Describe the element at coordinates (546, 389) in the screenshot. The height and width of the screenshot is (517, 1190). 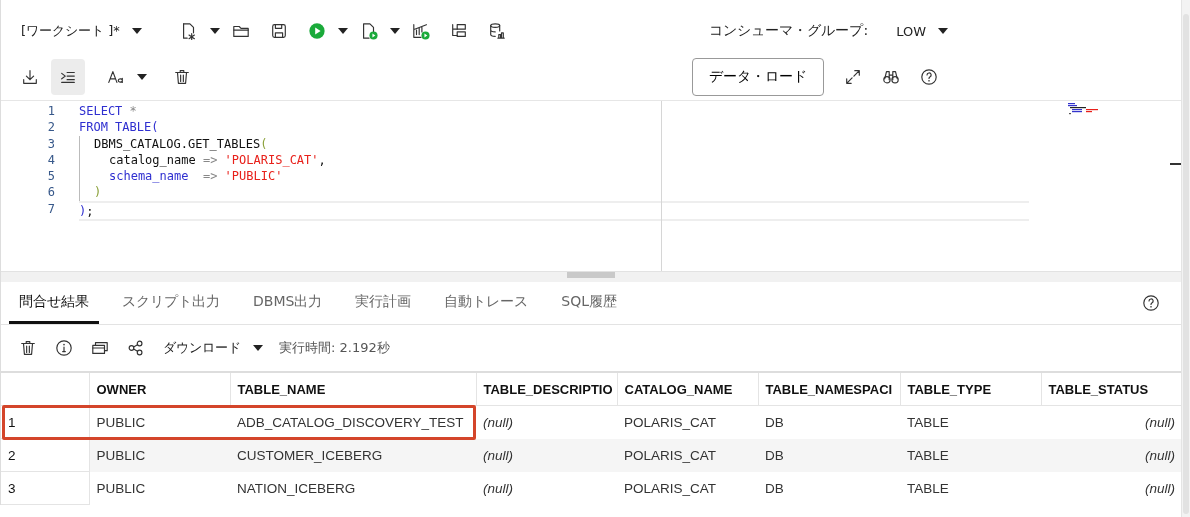
I see `column-header: TABLE_DESCRIPTIO` at that location.